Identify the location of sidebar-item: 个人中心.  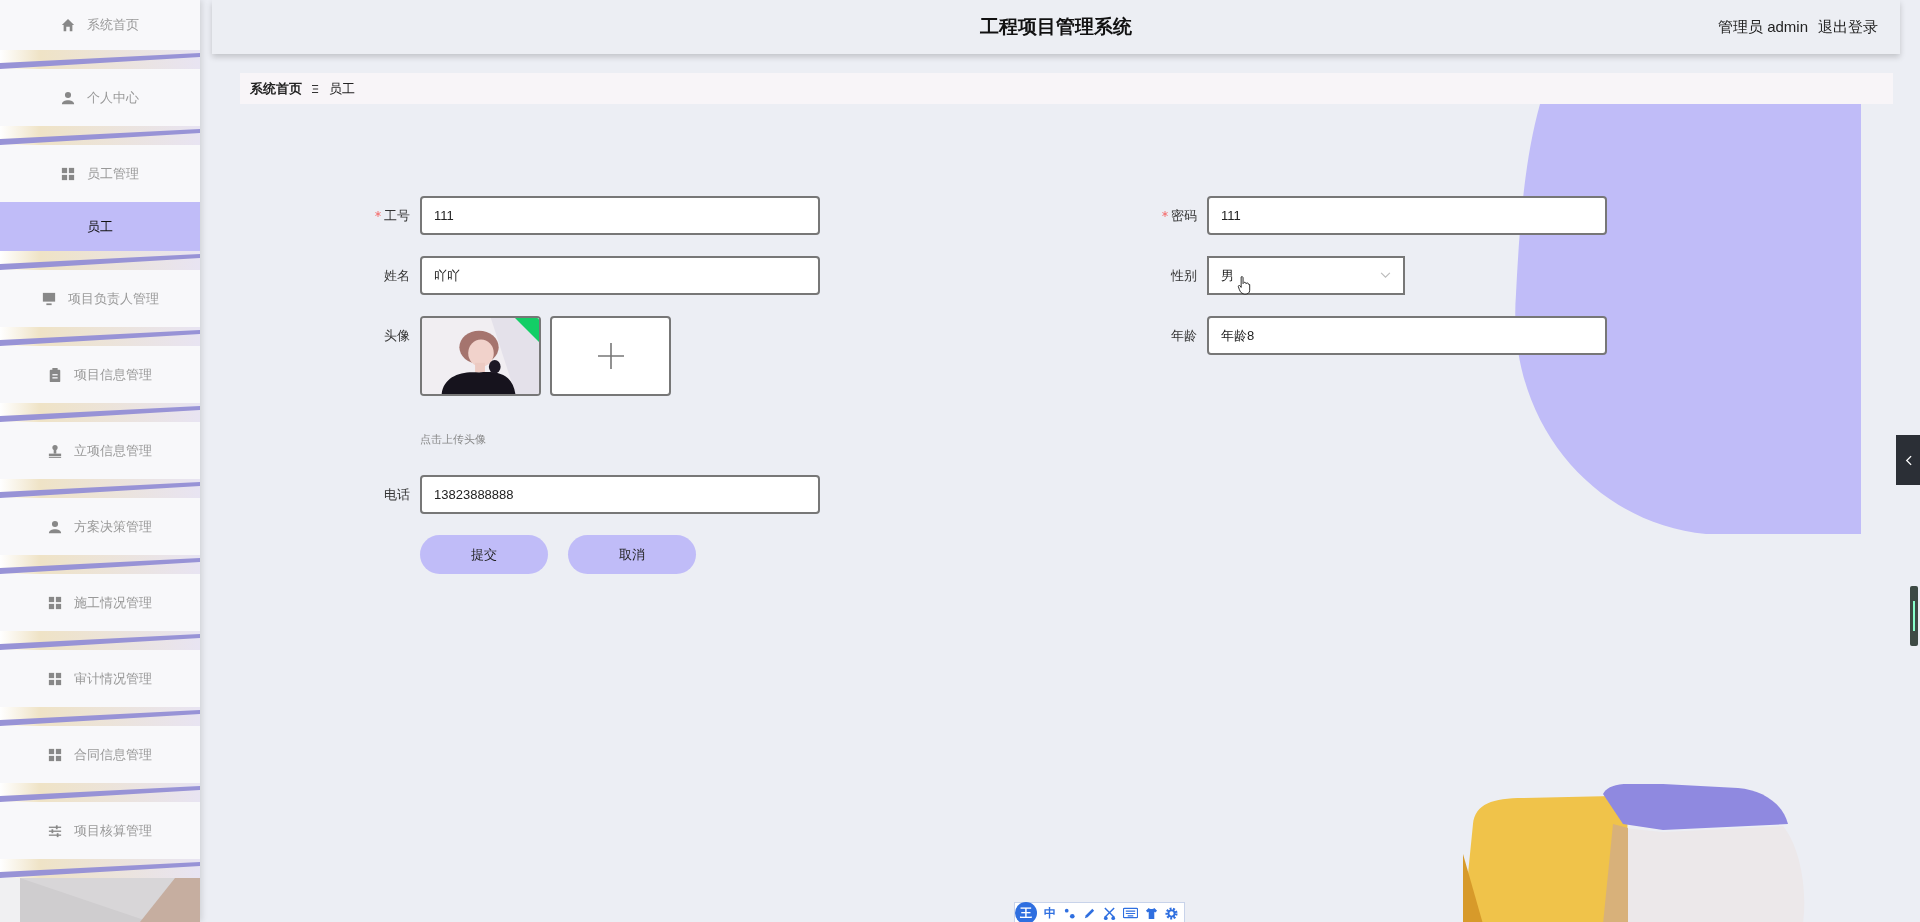
(100, 97).